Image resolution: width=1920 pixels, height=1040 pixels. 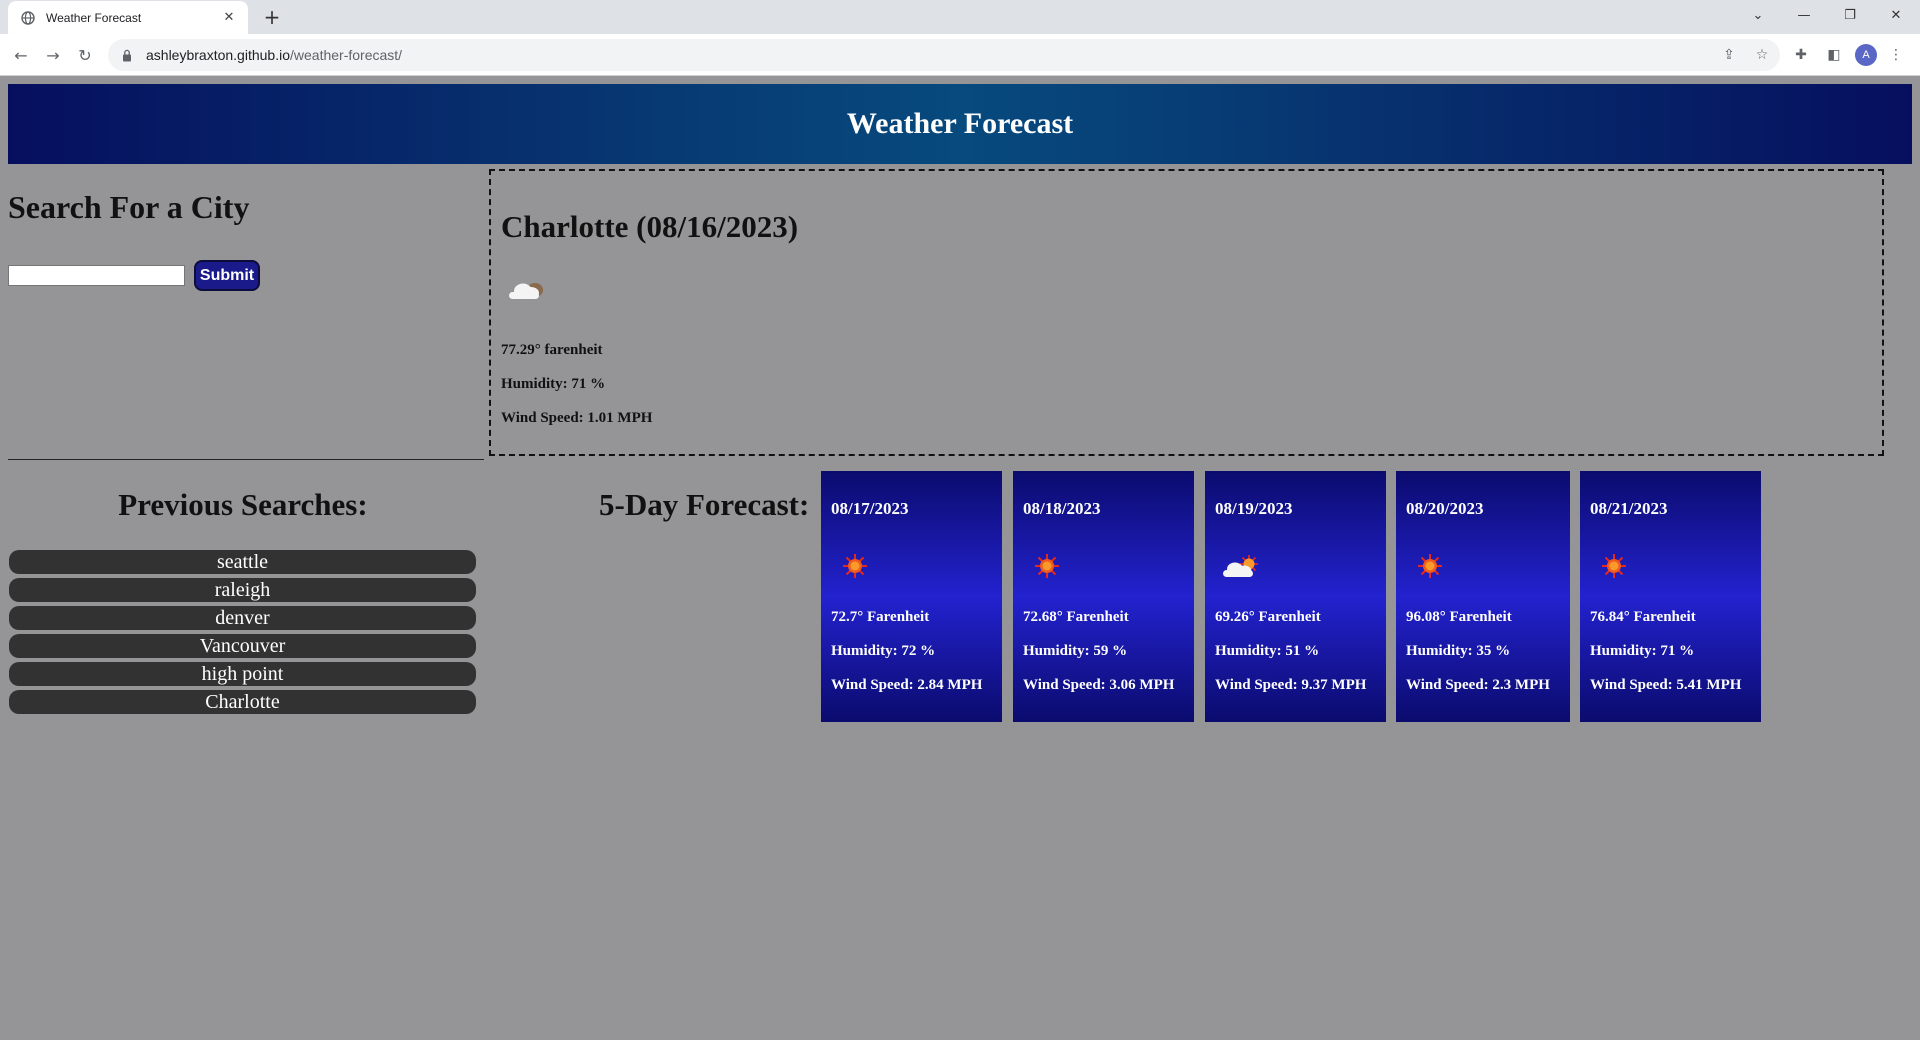 I want to click on forecast-humidity: Humidity: 71 %, so click(x=1642, y=651).